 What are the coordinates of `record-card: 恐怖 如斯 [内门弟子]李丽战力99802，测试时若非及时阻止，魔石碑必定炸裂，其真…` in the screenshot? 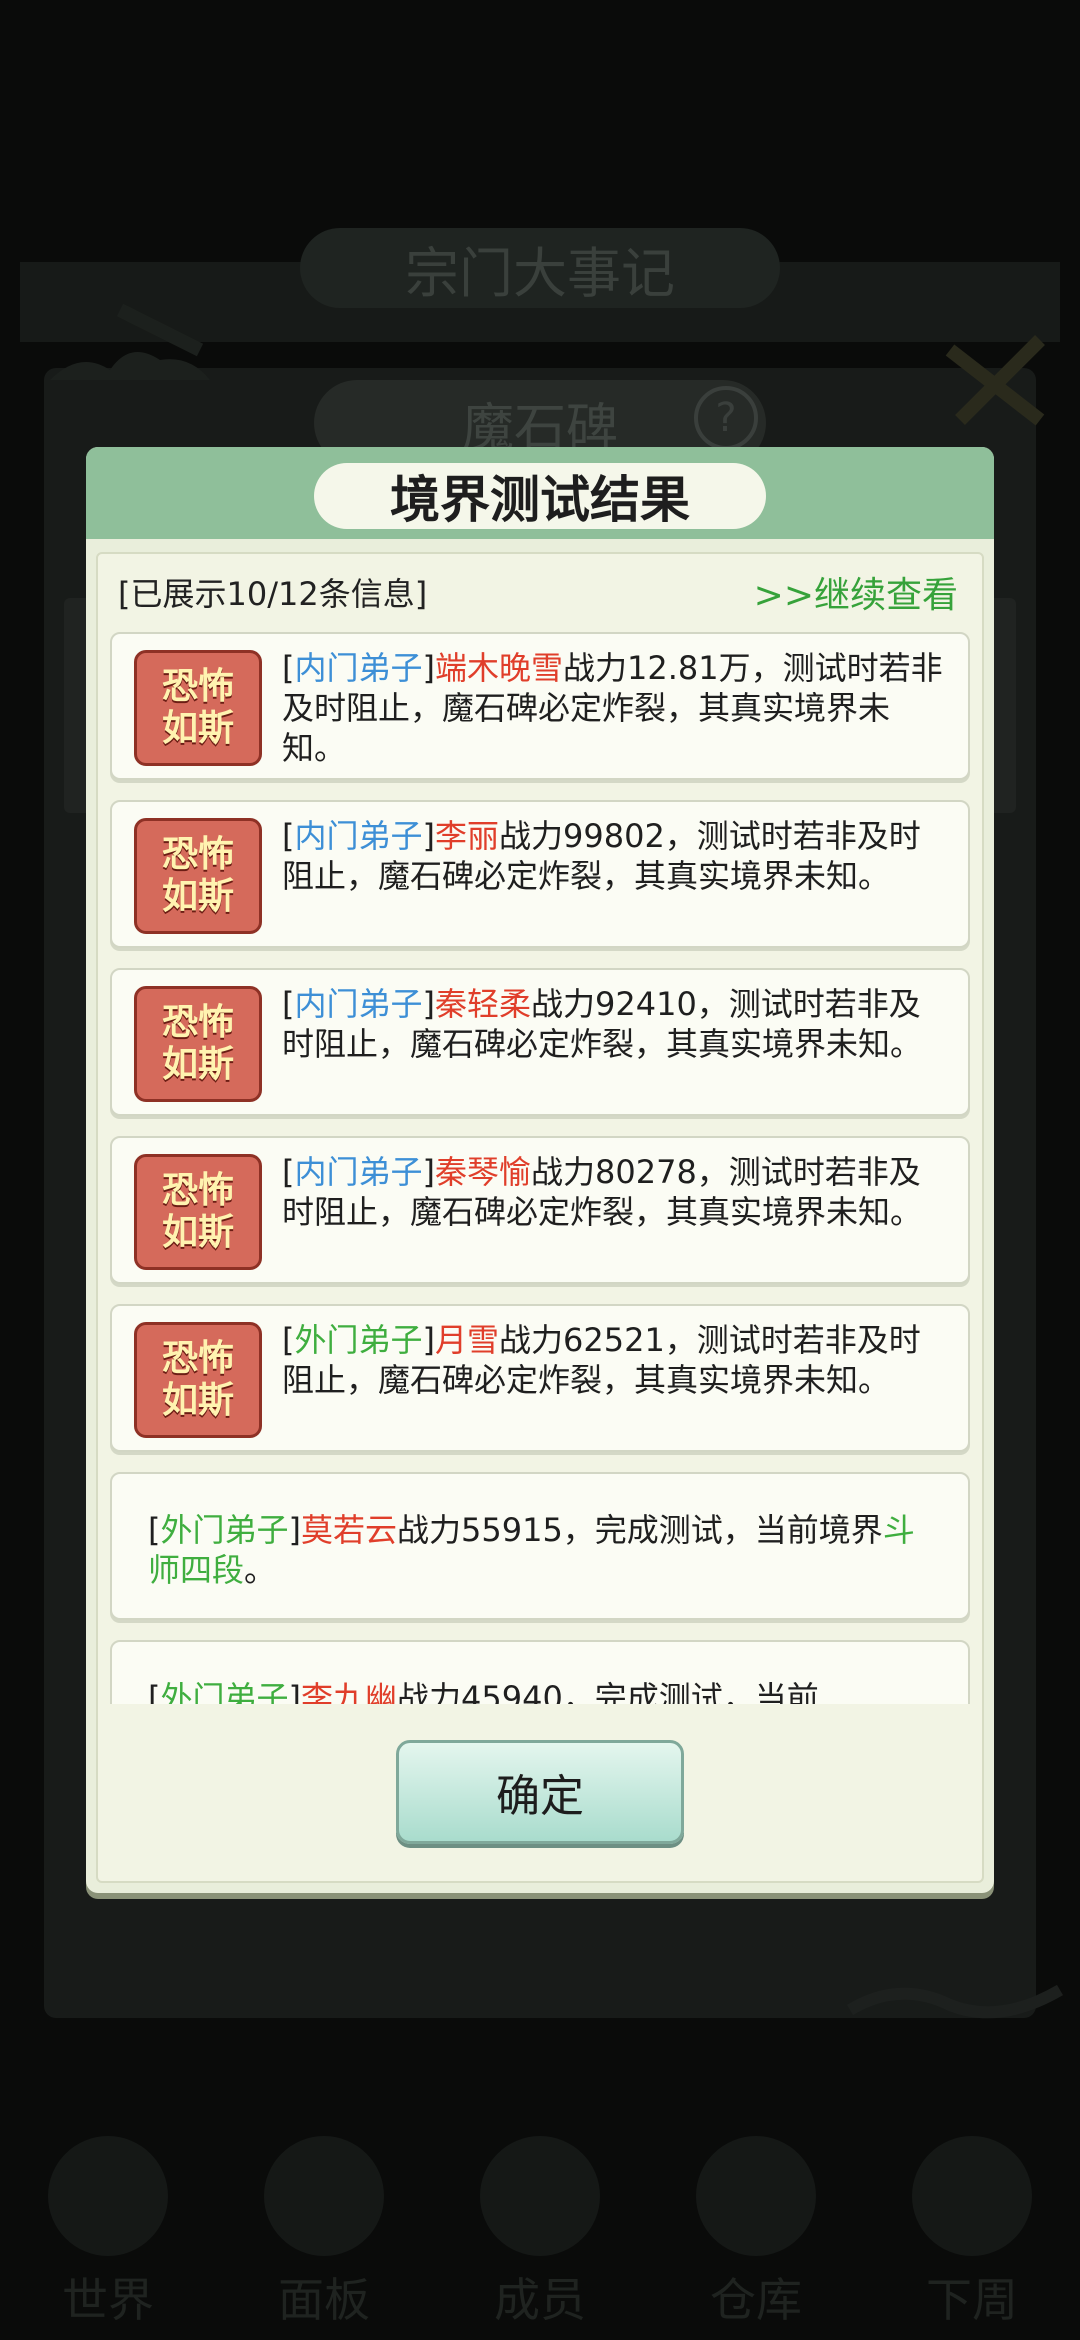 It's located at (540, 874).